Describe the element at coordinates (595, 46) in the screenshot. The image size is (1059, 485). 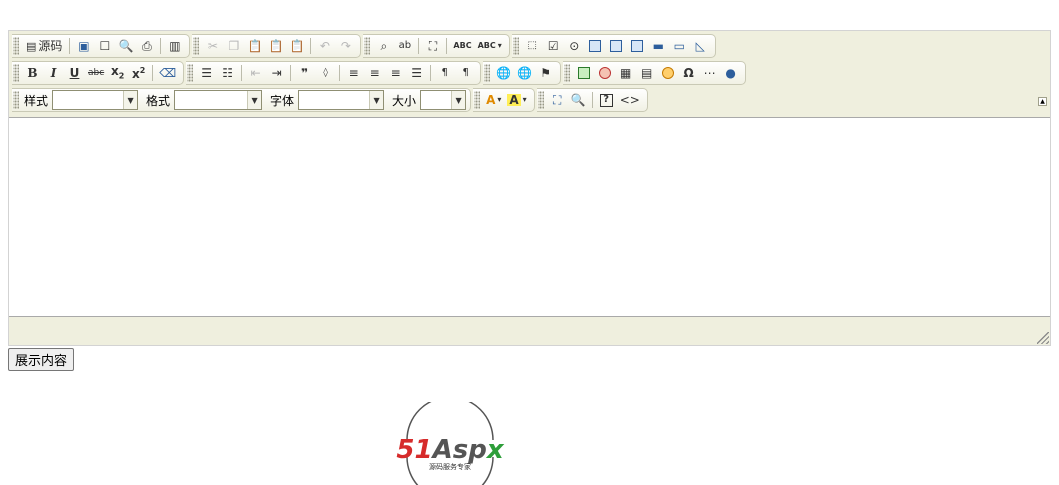
I see `text-field-button` at that location.